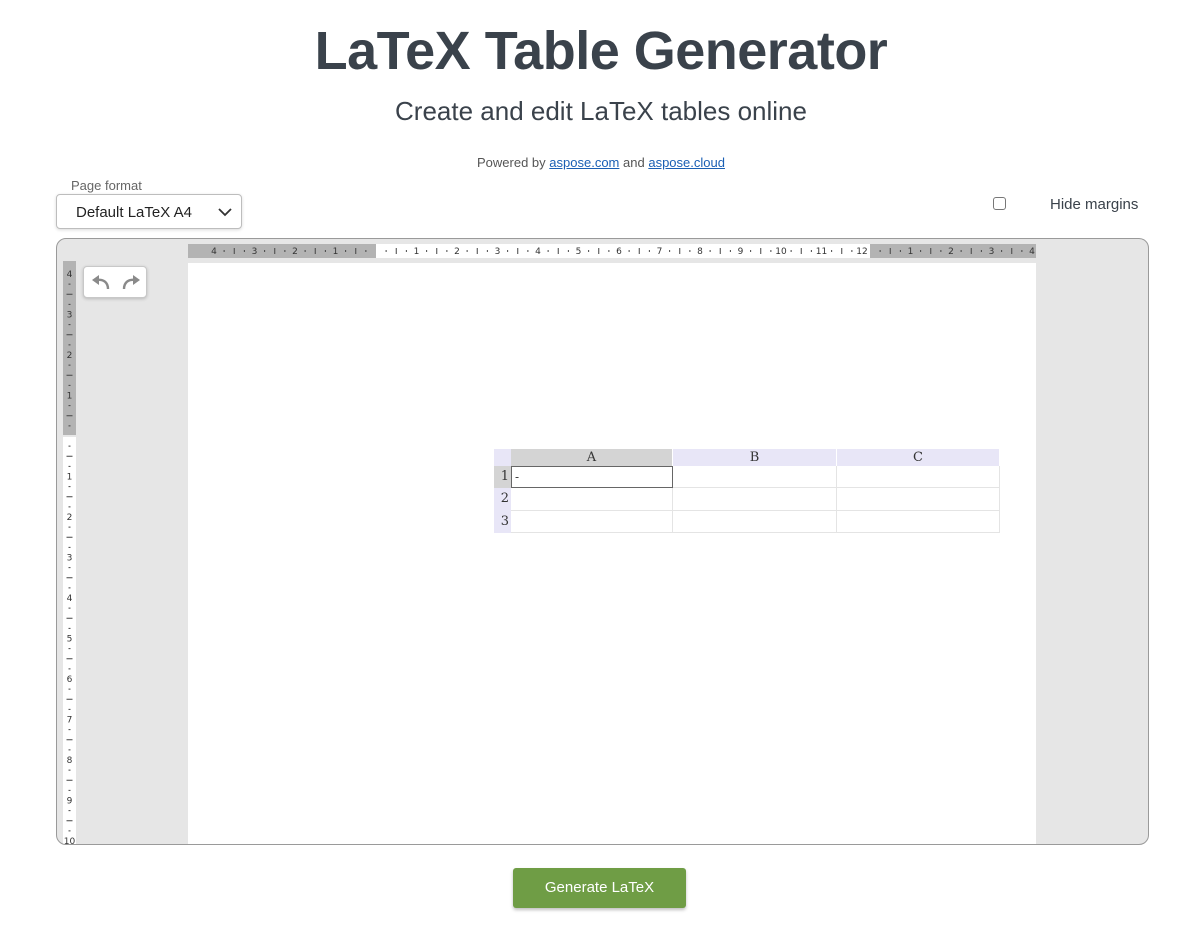 This screenshot has width=1202, height=938. Describe the element at coordinates (115, 282) in the screenshot. I see `undo-redo-toolbar` at that location.